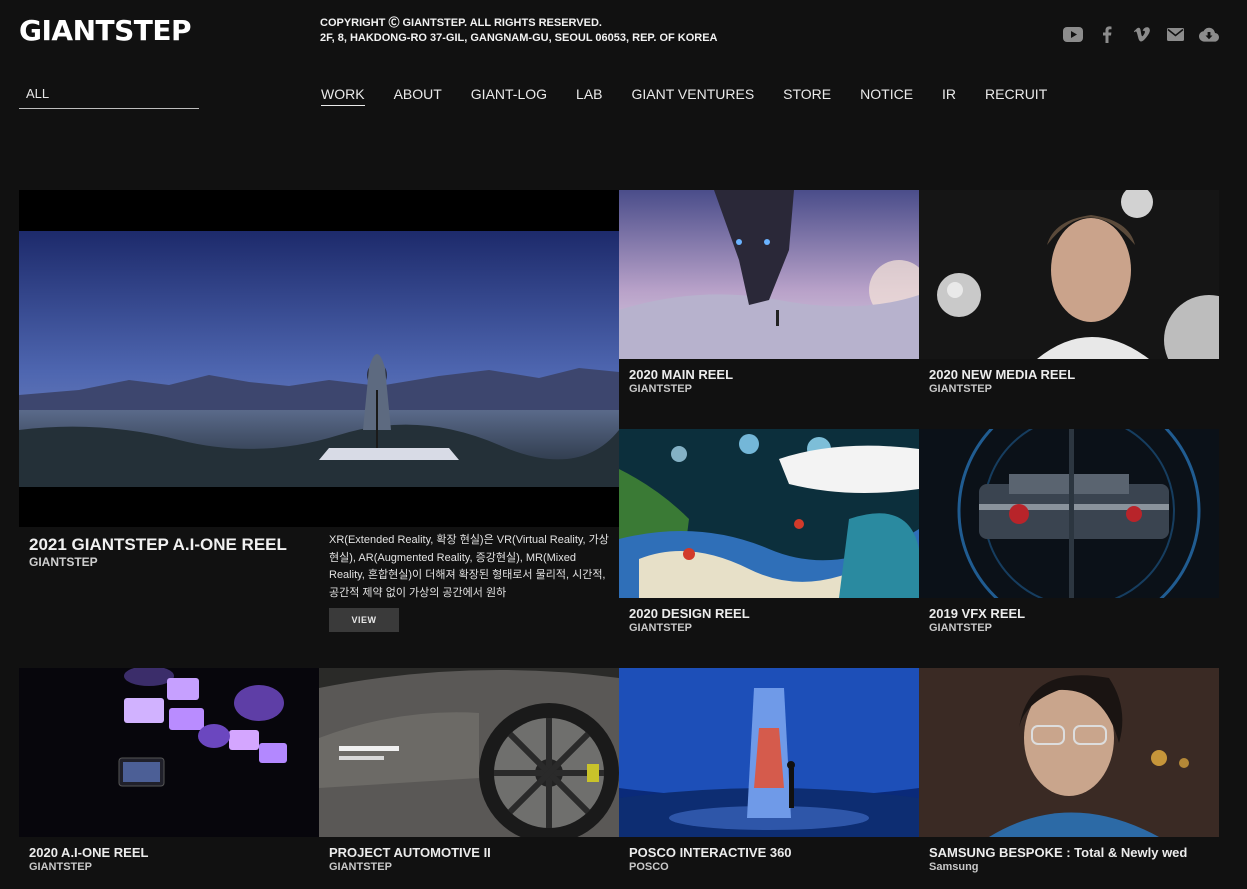 The height and width of the screenshot is (889, 1247). I want to click on work-title: 2019 VFX REEL, so click(977, 613).